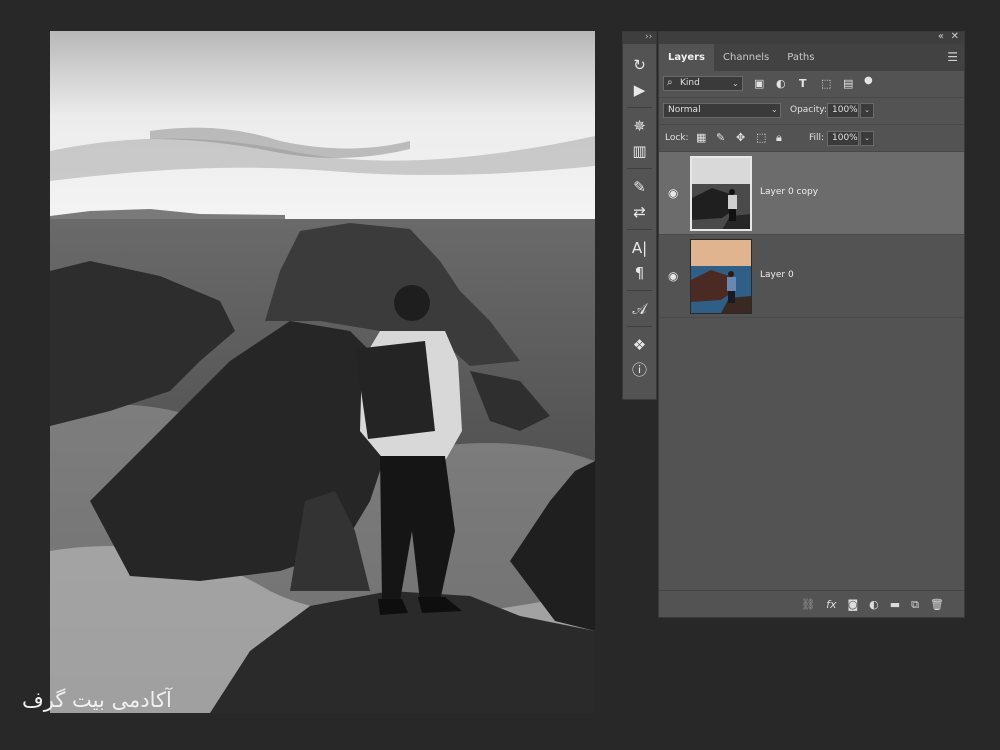 This screenshot has width=1000, height=750. I want to click on adjustment-sliders-icon: ⇄, so click(639, 211).